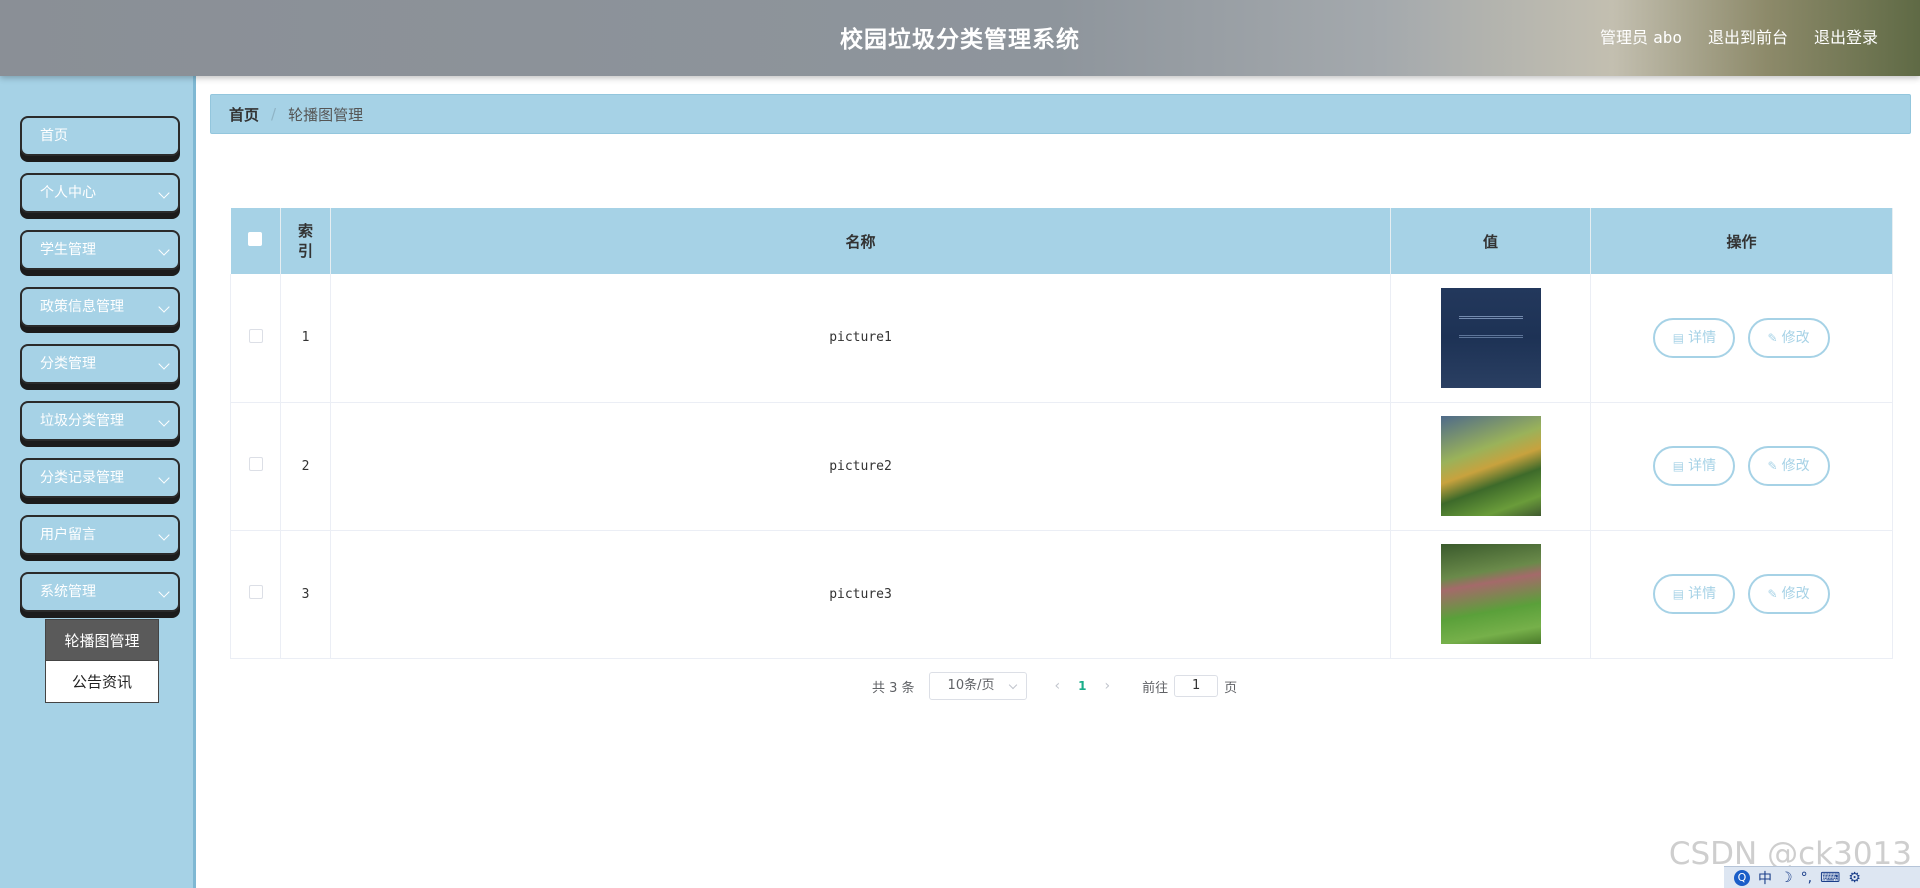 This screenshot has width=1920, height=888. I want to click on table-row: 3 picture3 ▤ 详情 ✎ 修改, so click(1061, 594).